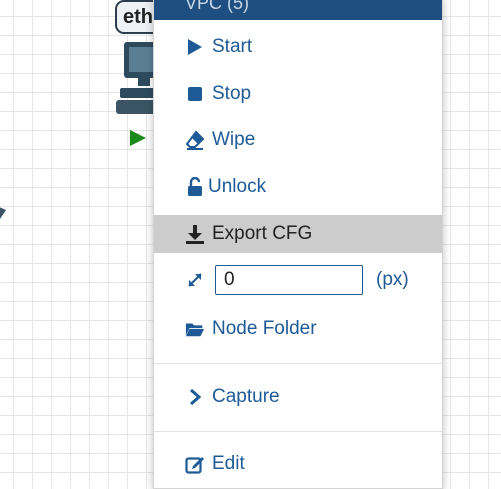 The height and width of the screenshot is (489, 501). I want to click on menu-item-capture: Capture, so click(298, 397).